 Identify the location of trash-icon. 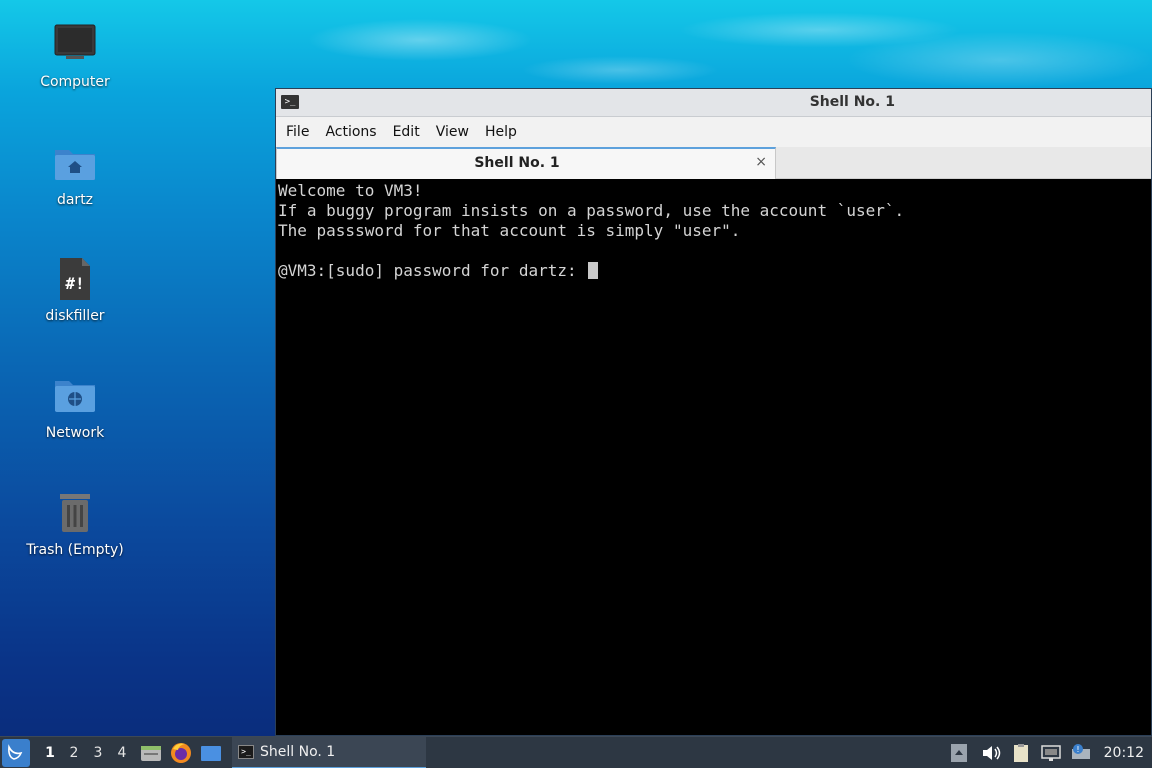
(75, 513).